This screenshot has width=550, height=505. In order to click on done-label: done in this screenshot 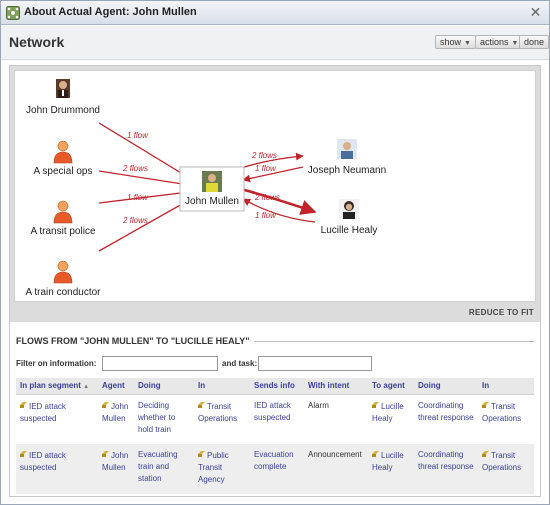, I will do `click(534, 42)`.